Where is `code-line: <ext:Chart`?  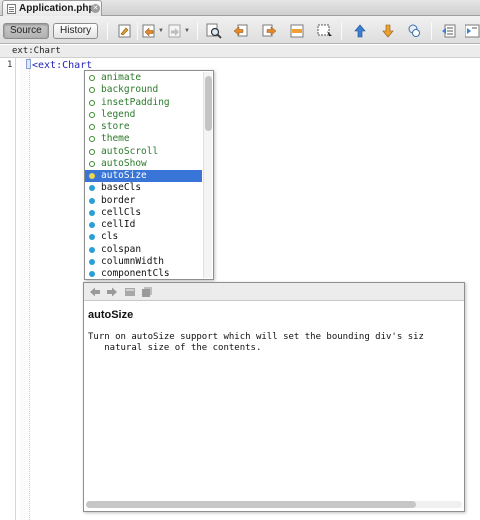
code-line: <ext:Chart is located at coordinates (59, 65).